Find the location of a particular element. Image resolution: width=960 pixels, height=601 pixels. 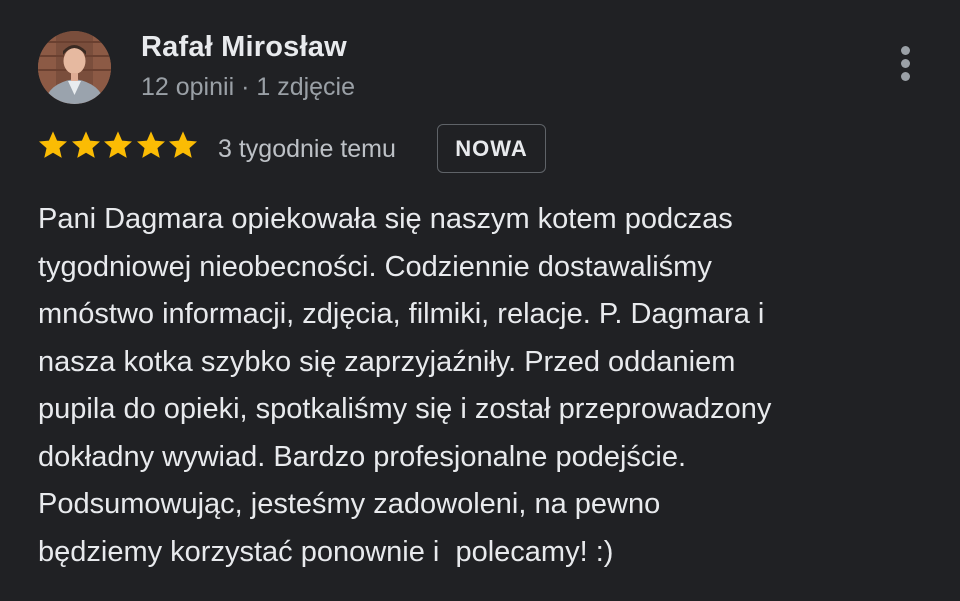

avatar is located at coordinates (74, 67).